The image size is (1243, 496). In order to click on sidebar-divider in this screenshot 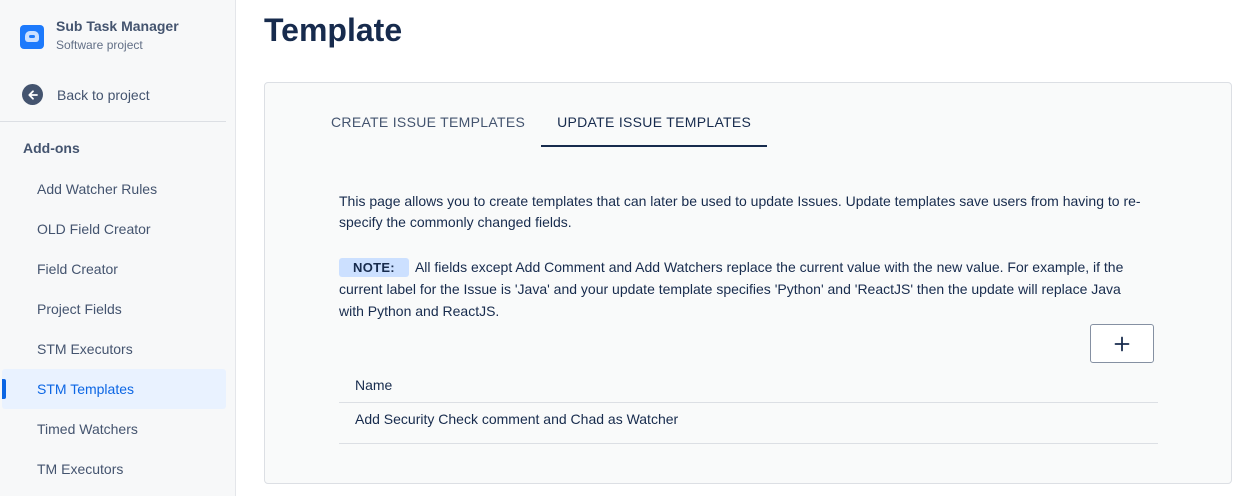, I will do `click(113, 121)`.